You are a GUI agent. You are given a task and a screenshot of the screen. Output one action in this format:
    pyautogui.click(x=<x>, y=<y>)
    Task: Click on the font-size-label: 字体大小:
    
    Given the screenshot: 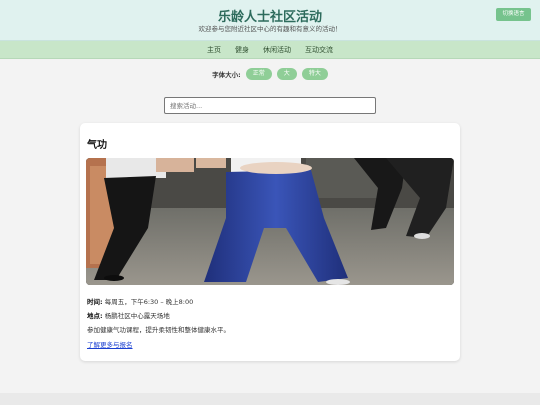 What is the action you would take?
    pyautogui.click(x=226, y=74)
    